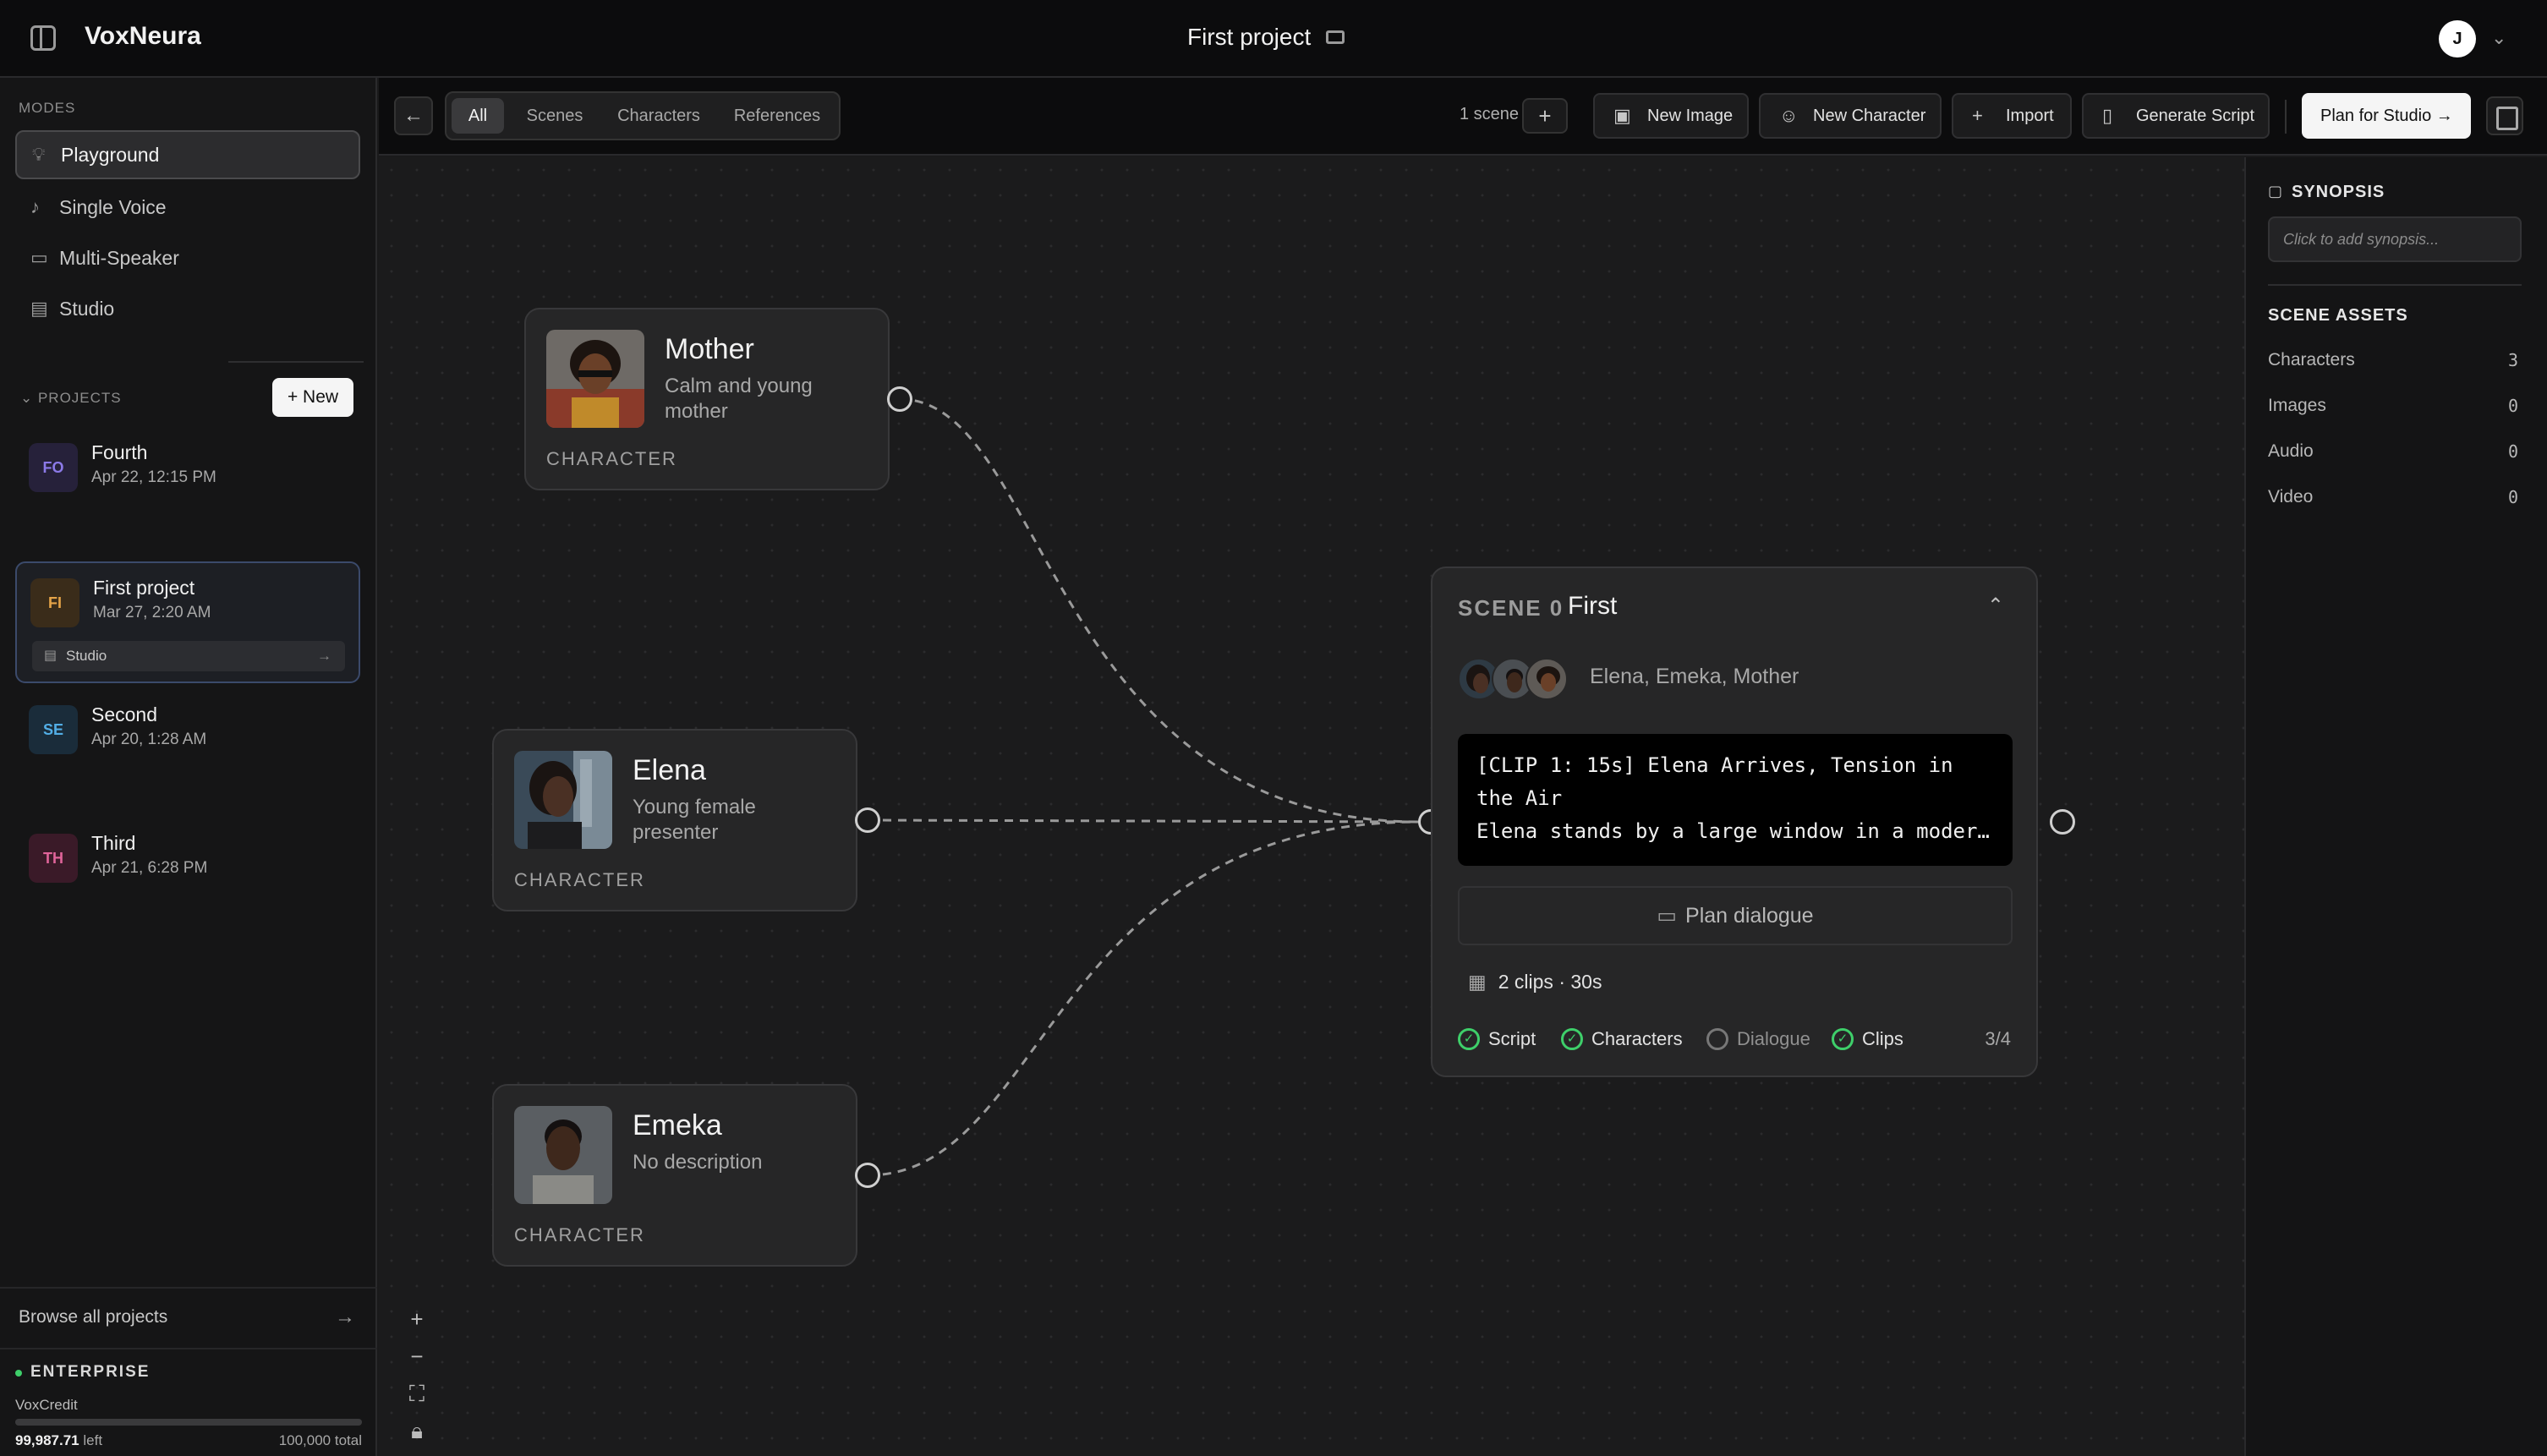  I want to click on project-avatar: SE, so click(53, 729).